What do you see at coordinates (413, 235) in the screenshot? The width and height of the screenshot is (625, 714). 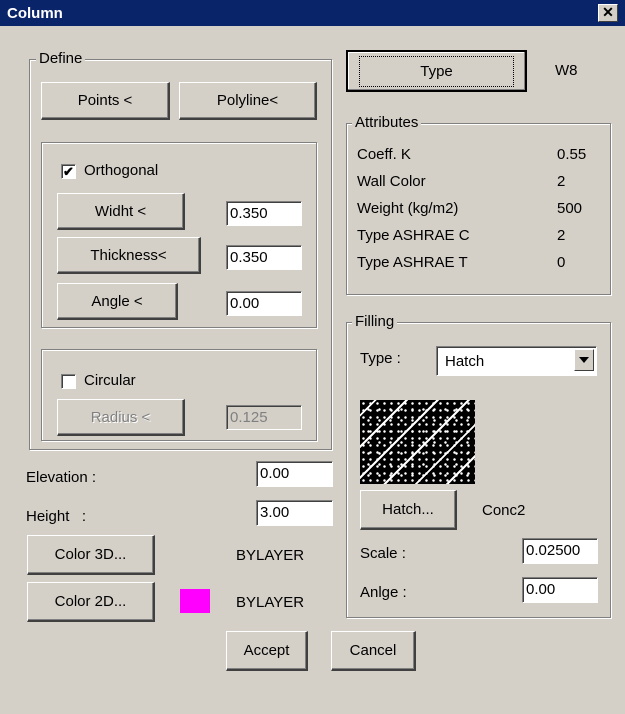 I see `attr-ashrae-c-label: Type ASHRAE C` at bounding box center [413, 235].